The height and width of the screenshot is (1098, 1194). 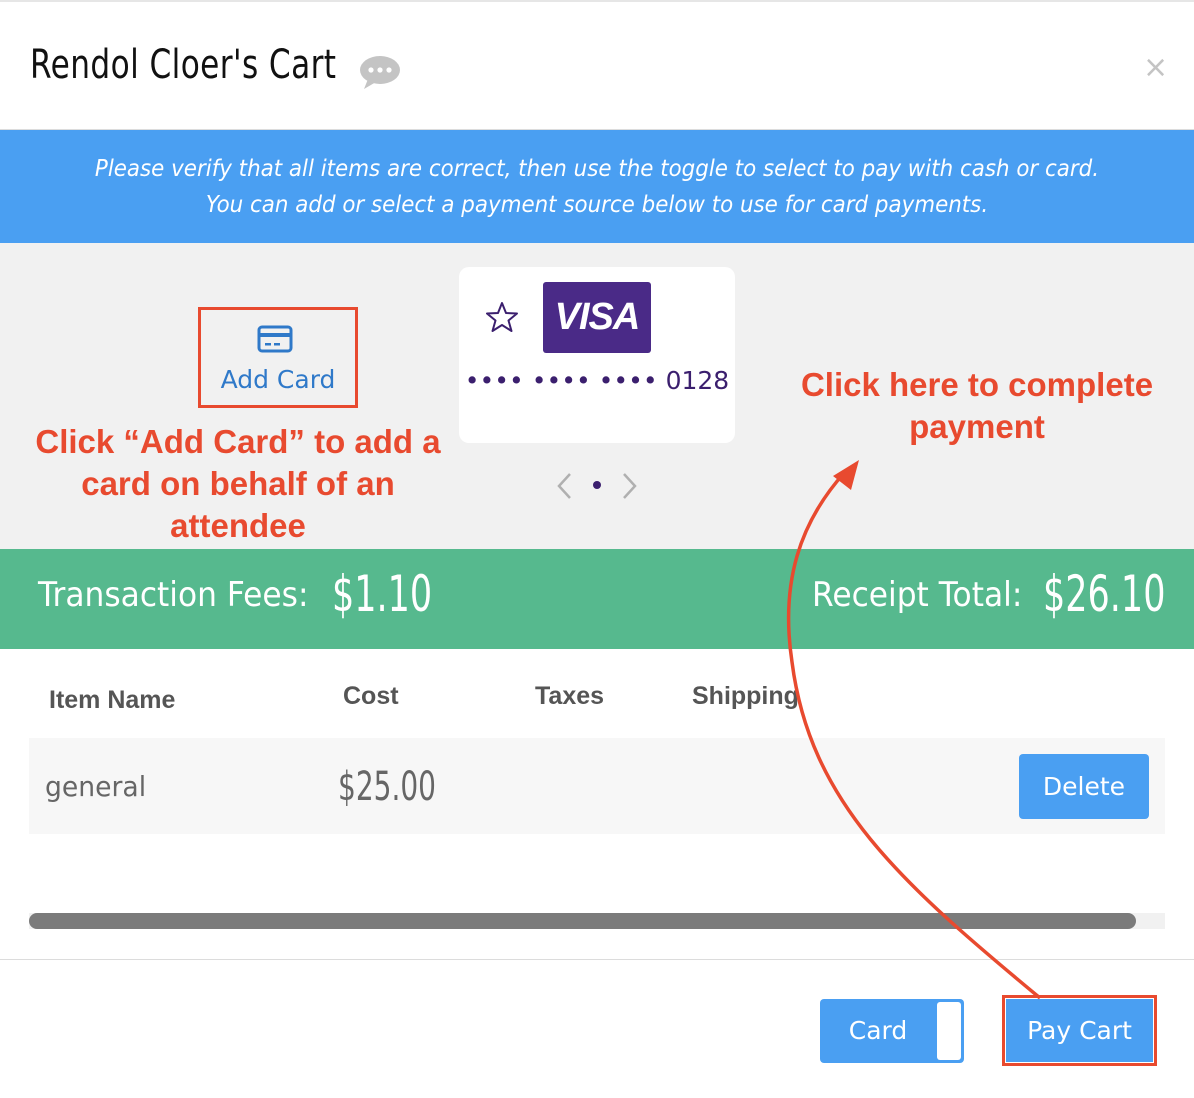 I want to click on footer-divider, so click(x=597, y=959).